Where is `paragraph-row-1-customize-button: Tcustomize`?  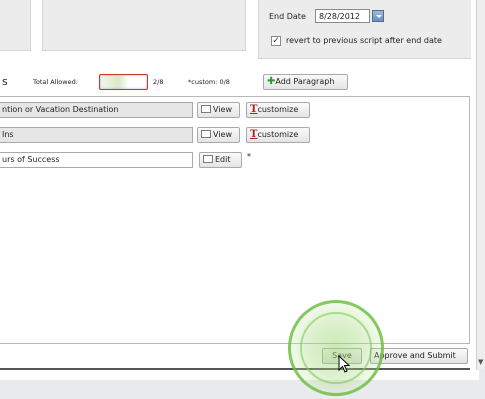 paragraph-row-1-customize-button: Tcustomize is located at coordinates (278, 110).